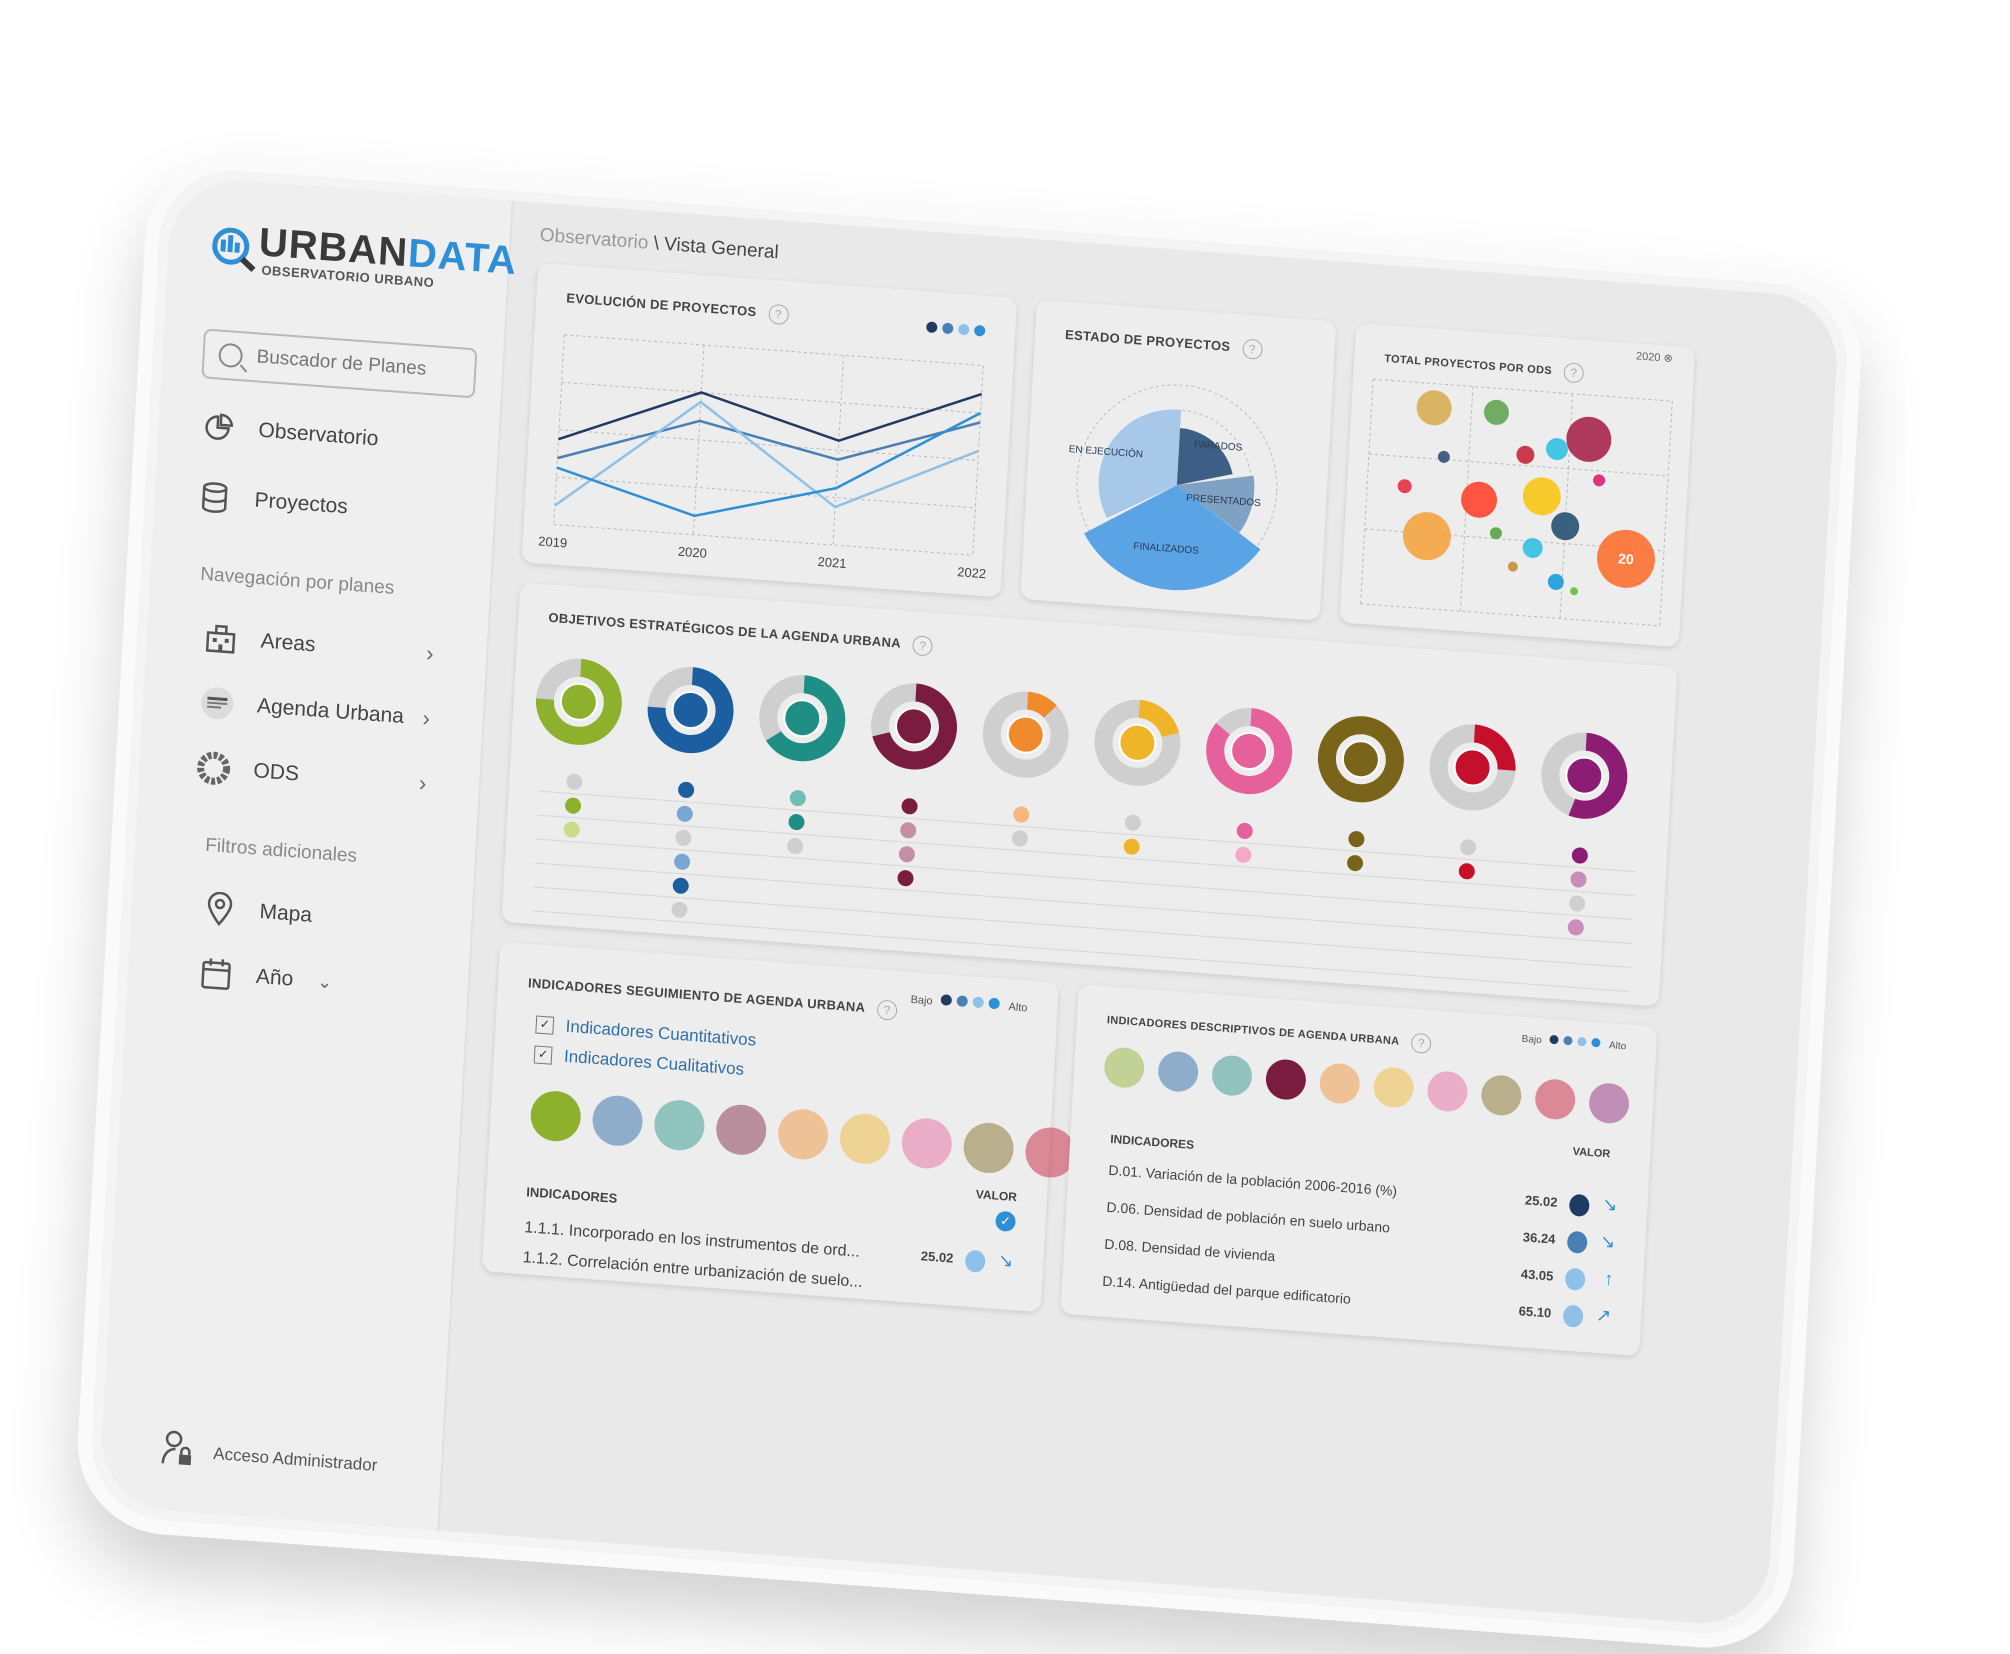 The height and width of the screenshot is (1654, 2010). I want to click on filter-item-ano: Año ⌄, so click(265, 978).